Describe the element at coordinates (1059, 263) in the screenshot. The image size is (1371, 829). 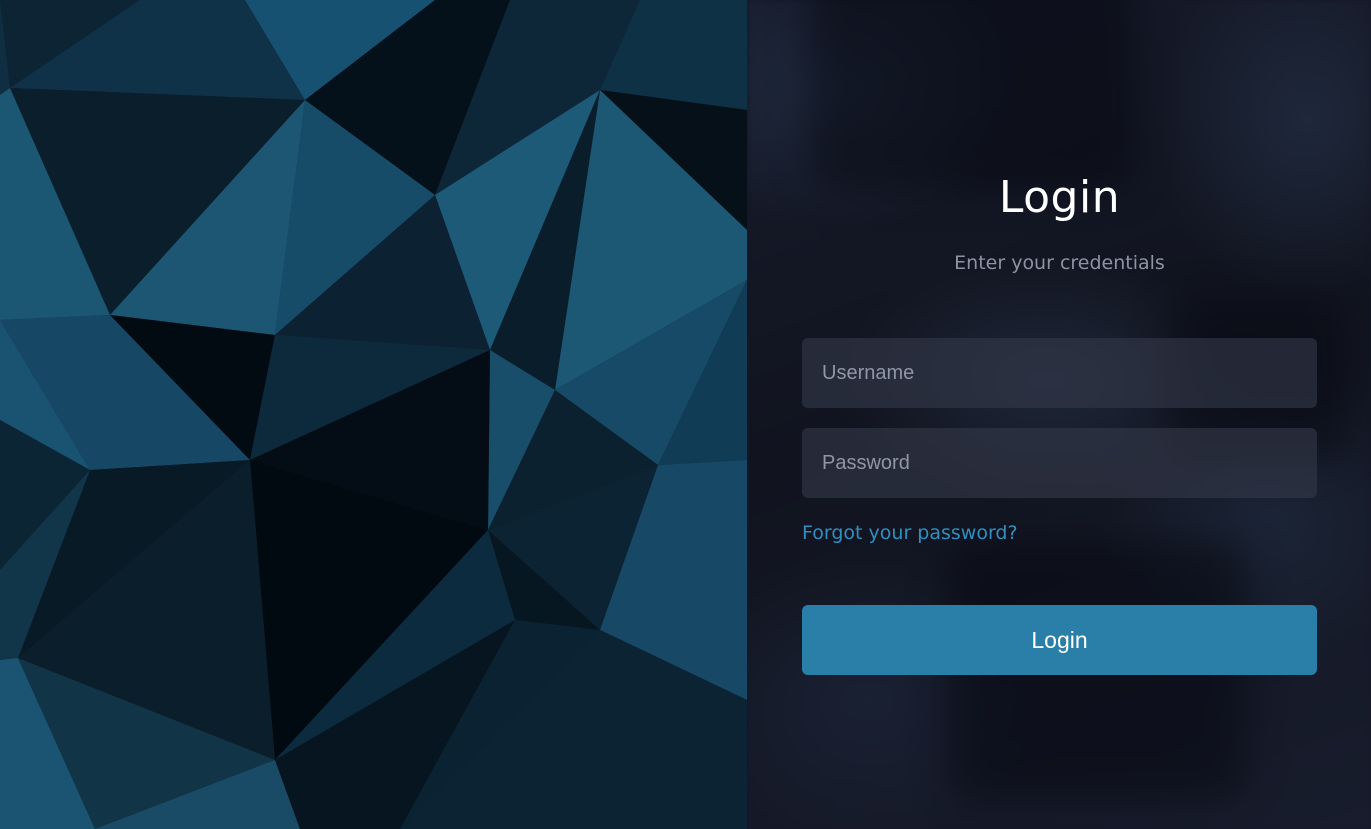
I see `login-subtitle: Enter your credentials` at that location.